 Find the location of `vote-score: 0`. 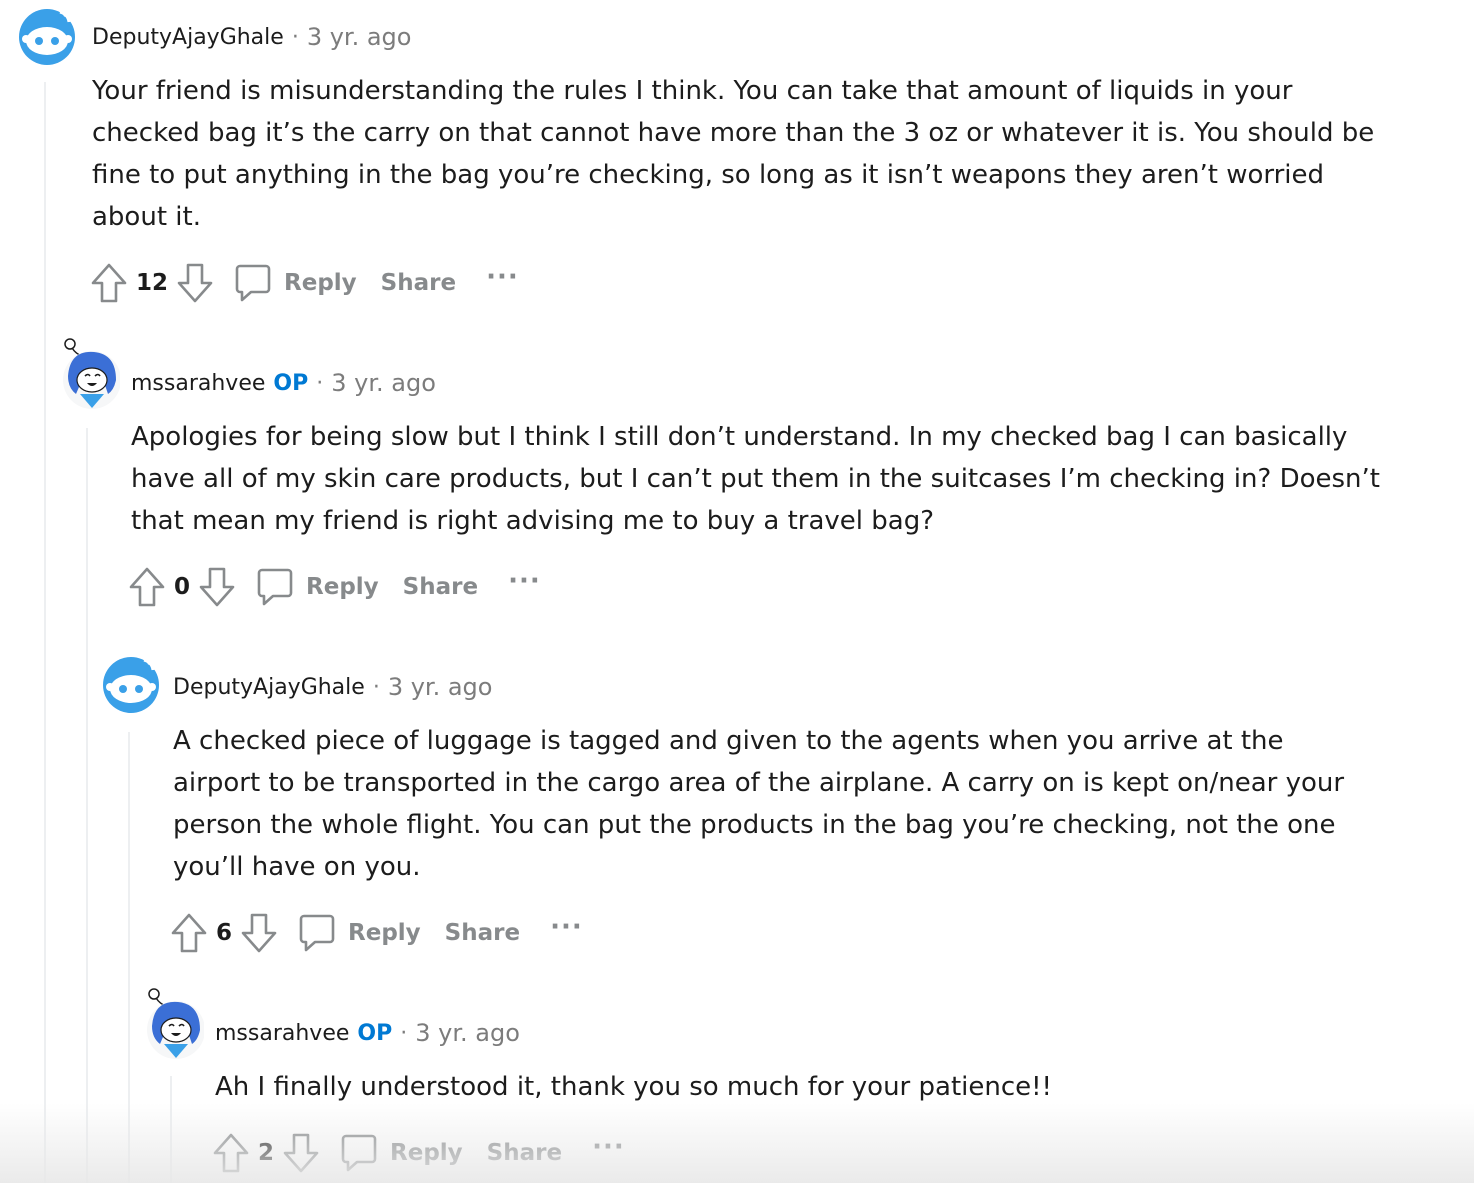

vote-score: 0 is located at coordinates (182, 587).